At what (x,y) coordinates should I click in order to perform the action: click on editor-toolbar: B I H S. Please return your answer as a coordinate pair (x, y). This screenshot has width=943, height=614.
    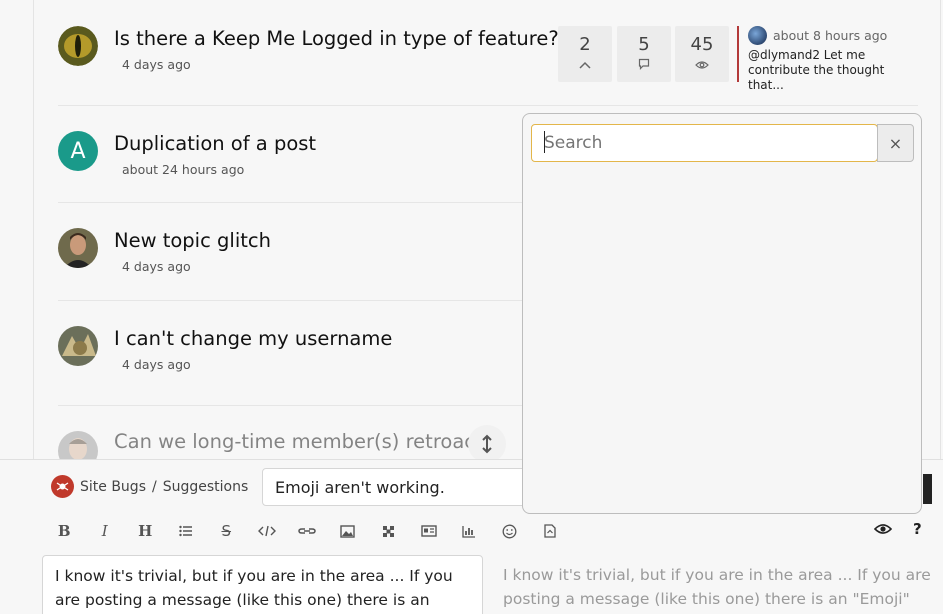
    Looking at the image, I should click on (307, 531).